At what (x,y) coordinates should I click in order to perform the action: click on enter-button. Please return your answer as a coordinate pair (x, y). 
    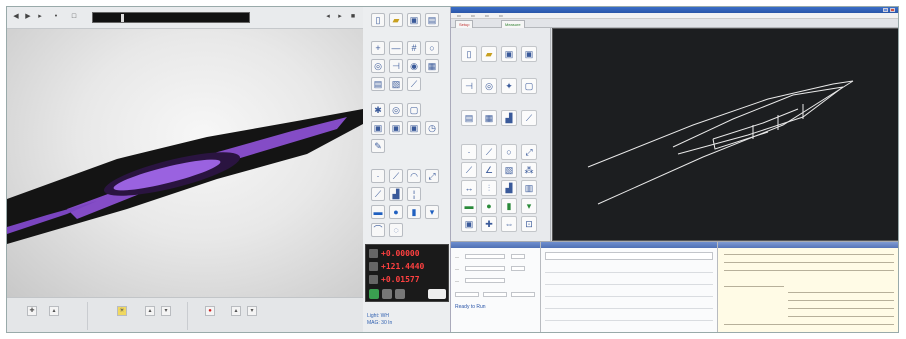
    Looking at the image, I should click on (374, 294).